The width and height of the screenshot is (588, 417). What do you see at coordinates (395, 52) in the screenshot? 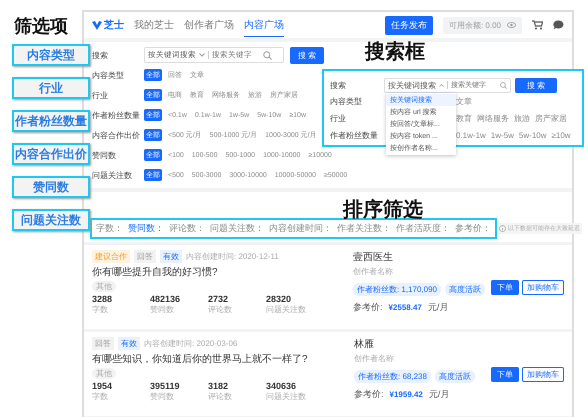
I see `annotation-title: 搜索框` at bounding box center [395, 52].